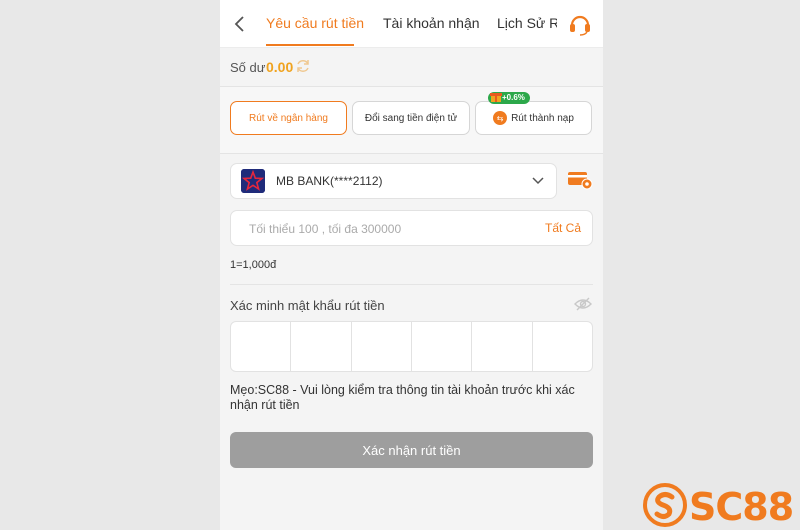  I want to click on brand-logo: SC88, so click(720, 506).